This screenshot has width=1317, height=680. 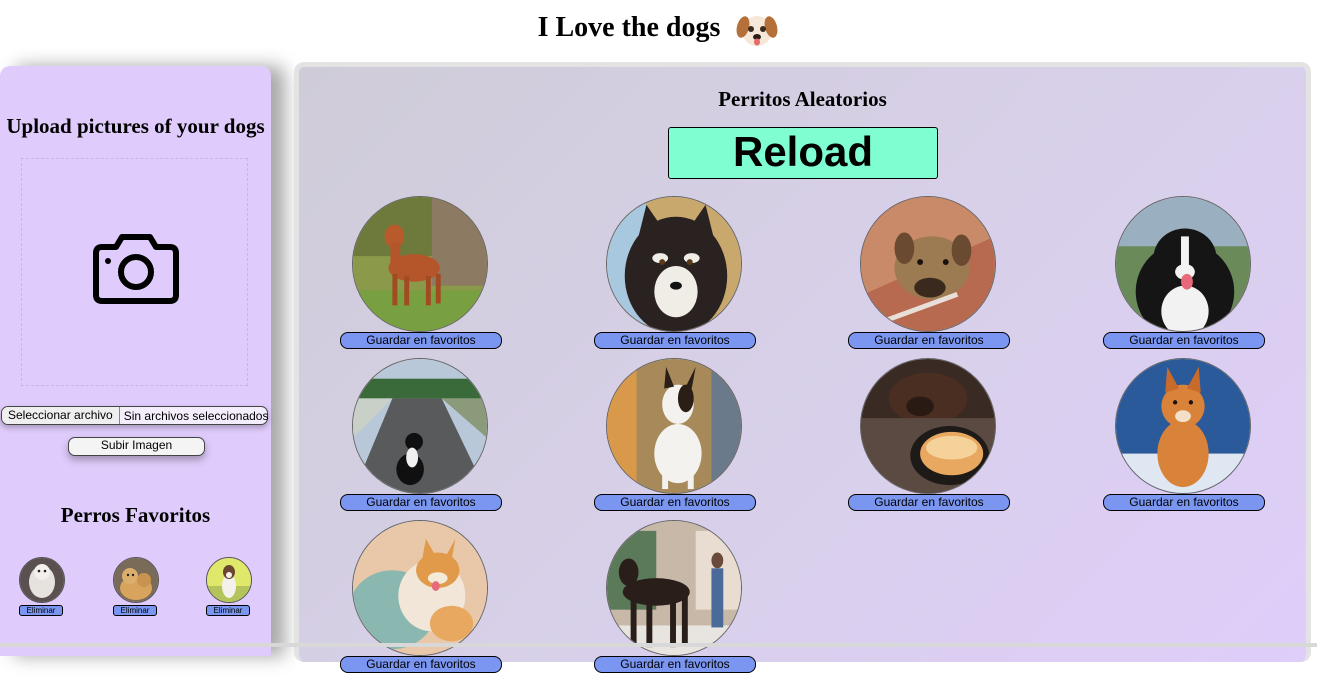 What do you see at coordinates (61, 415) in the screenshot?
I see `choose-file-button: Seleccionar archivo` at bounding box center [61, 415].